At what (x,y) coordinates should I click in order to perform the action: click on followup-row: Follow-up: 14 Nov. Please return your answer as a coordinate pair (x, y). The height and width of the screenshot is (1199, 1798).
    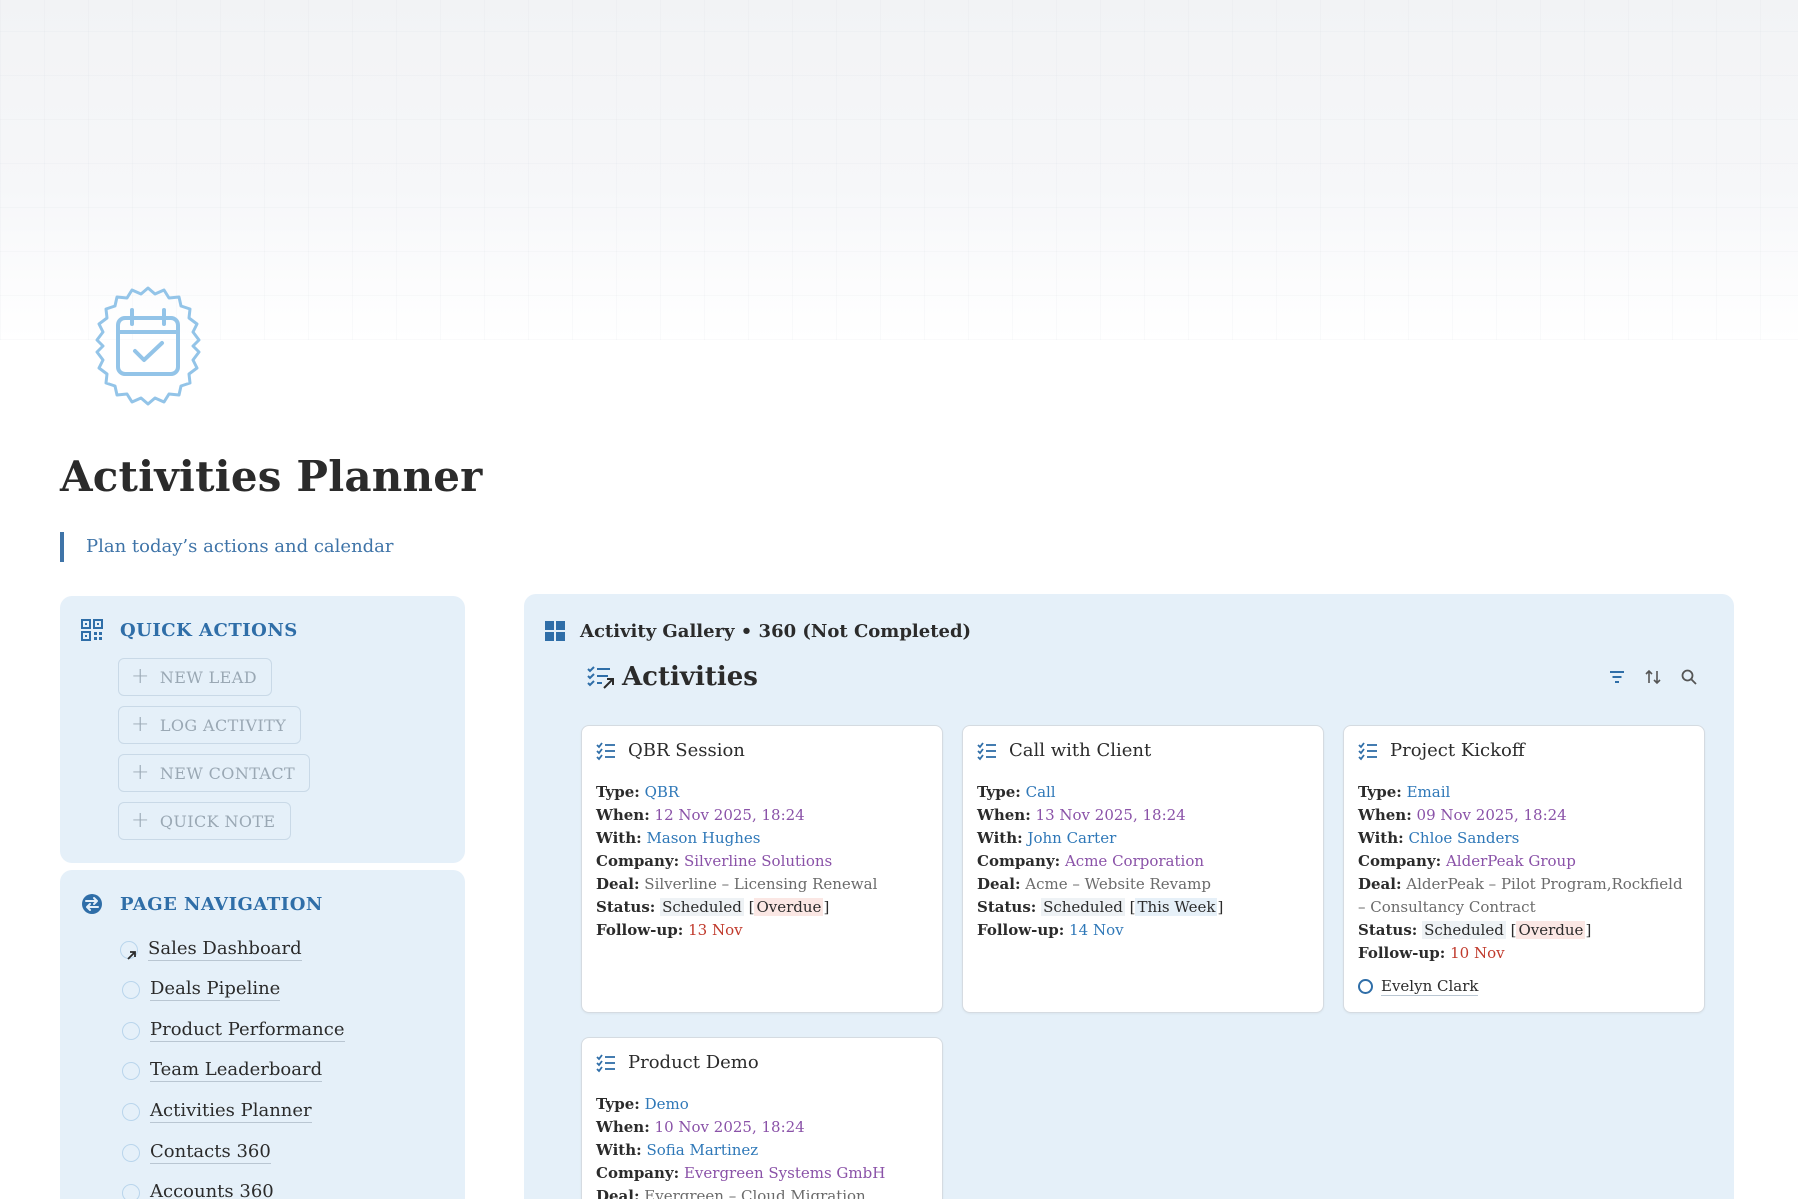
    Looking at the image, I should click on (1050, 930).